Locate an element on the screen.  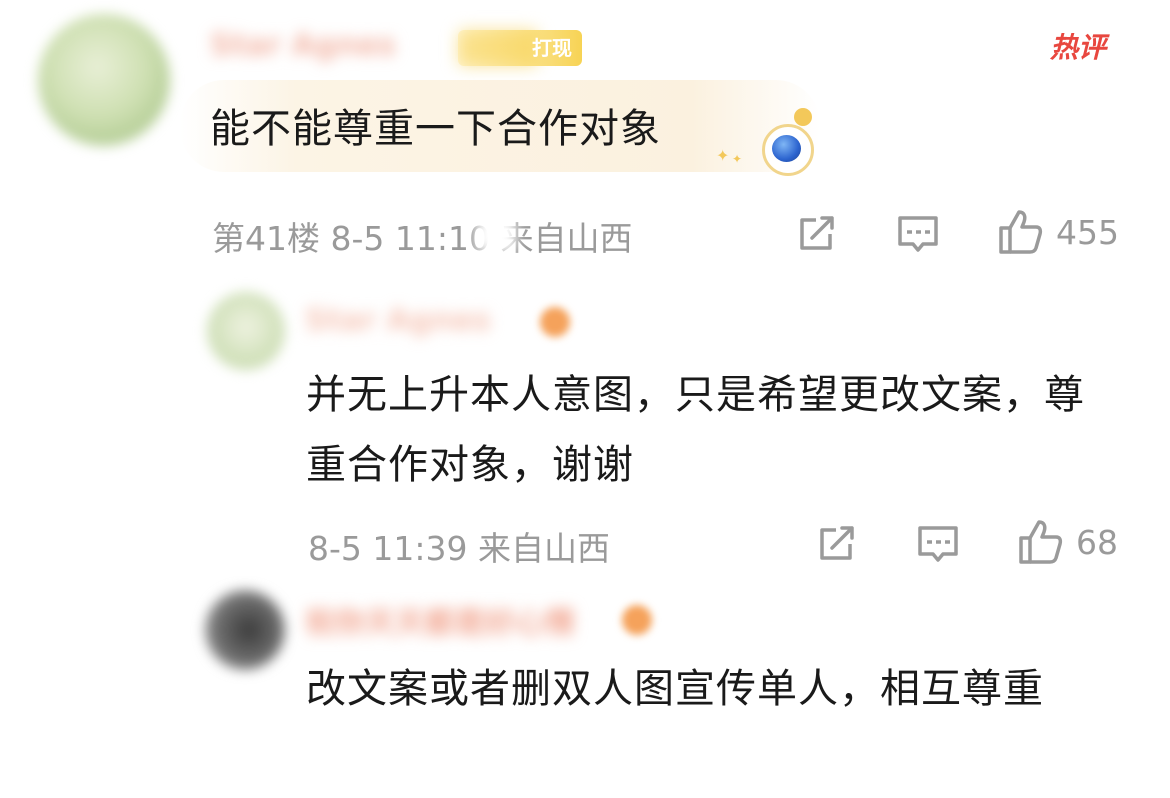
reply-text: 并无上升本人意图，只是希望更改文案，尊重合作对象，谢谢 is located at coordinates (695, 430).